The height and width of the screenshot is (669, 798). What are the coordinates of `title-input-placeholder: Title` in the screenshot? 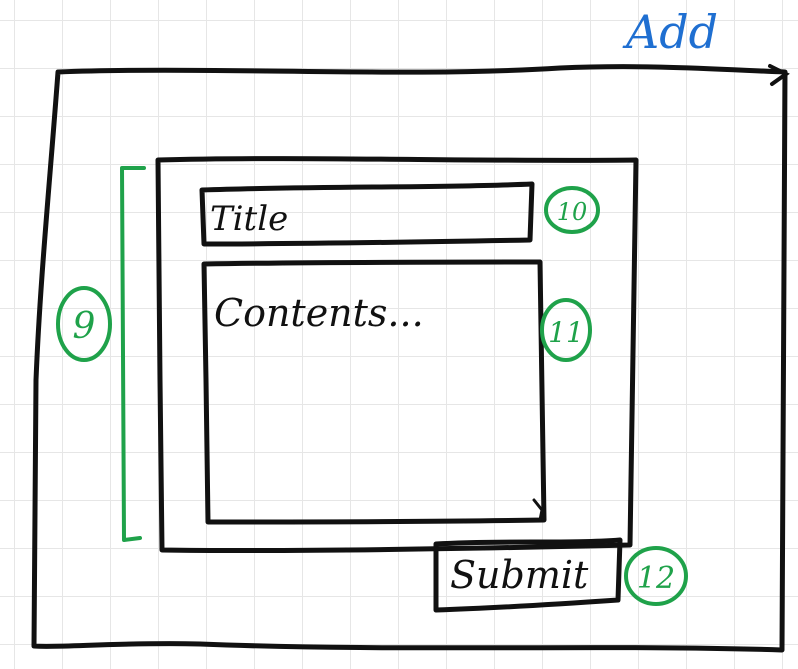 It's located at (249, 219).